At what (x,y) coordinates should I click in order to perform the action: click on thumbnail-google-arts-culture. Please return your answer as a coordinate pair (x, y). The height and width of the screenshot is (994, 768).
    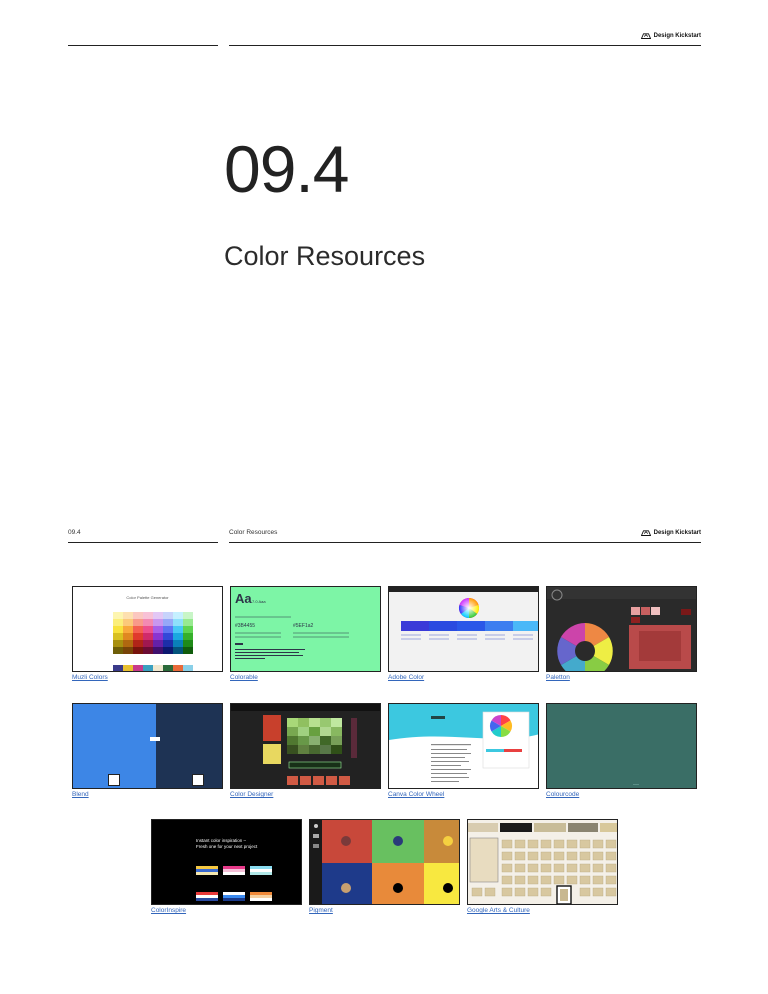
    Looking at the image, I should click on (542, 862).